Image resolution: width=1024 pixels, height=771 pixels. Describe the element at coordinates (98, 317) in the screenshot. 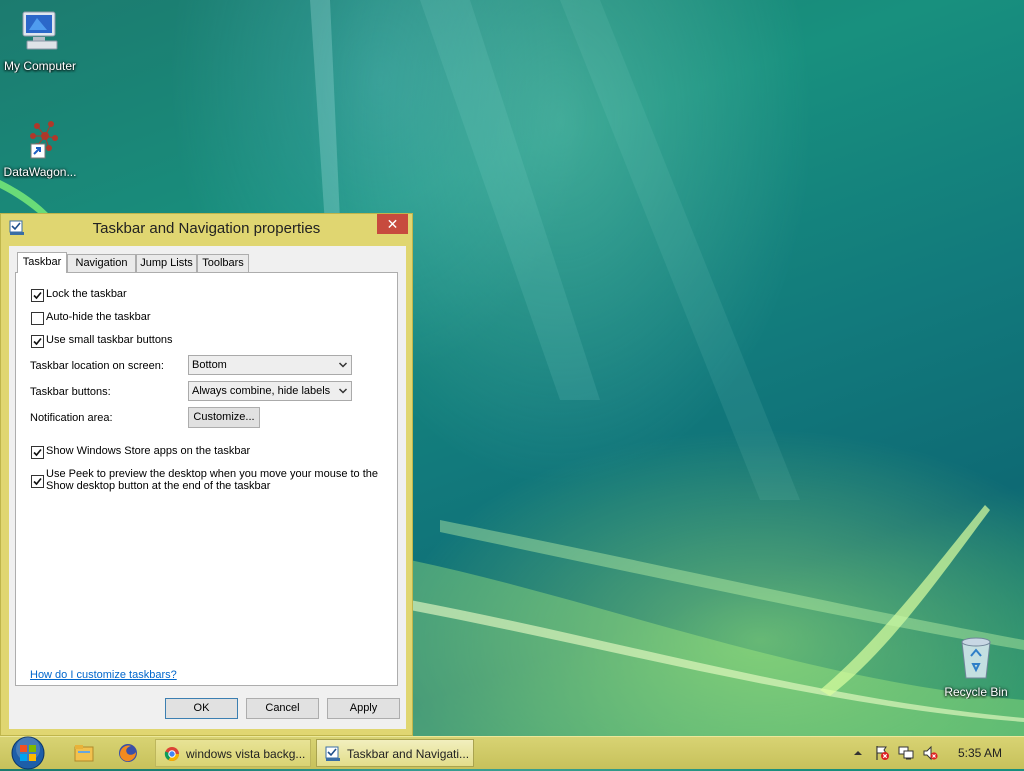

I see `auto-hide-label: Auto-hide the taskbar` at that location.